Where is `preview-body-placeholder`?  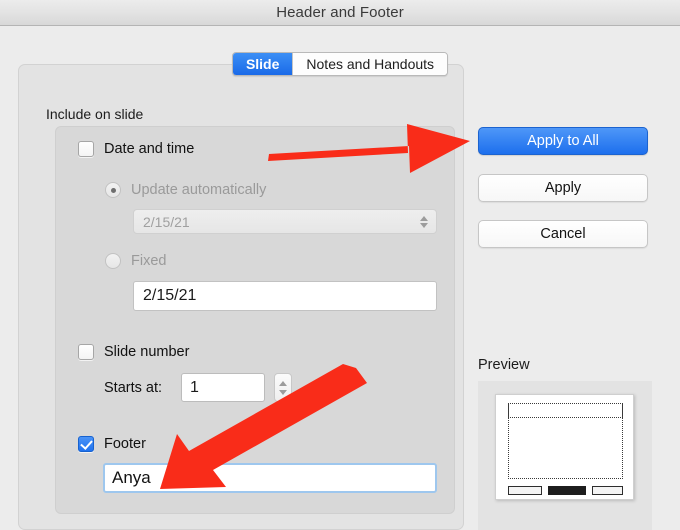
preview-body-placeholder is located at coordinates (565, 441).